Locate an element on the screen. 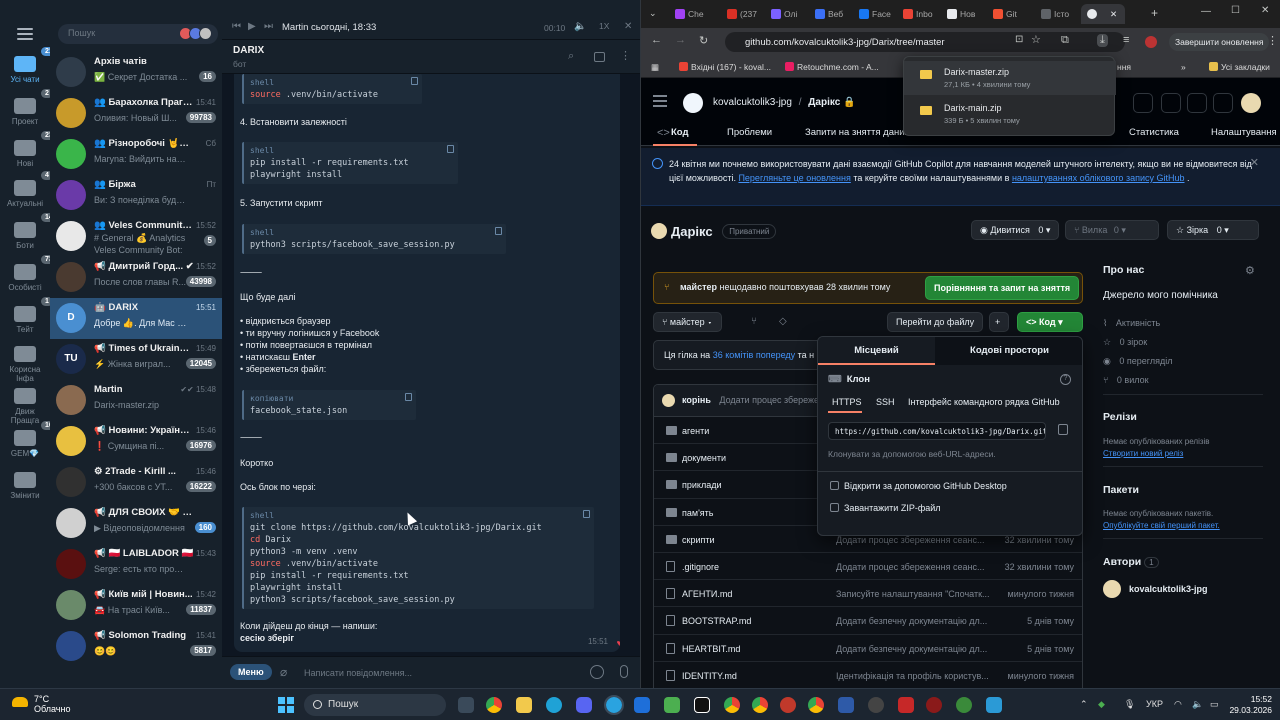 This screenshot has height=720, width=1280. battery-icon: ▭ is located at coordinates (1214, 704).